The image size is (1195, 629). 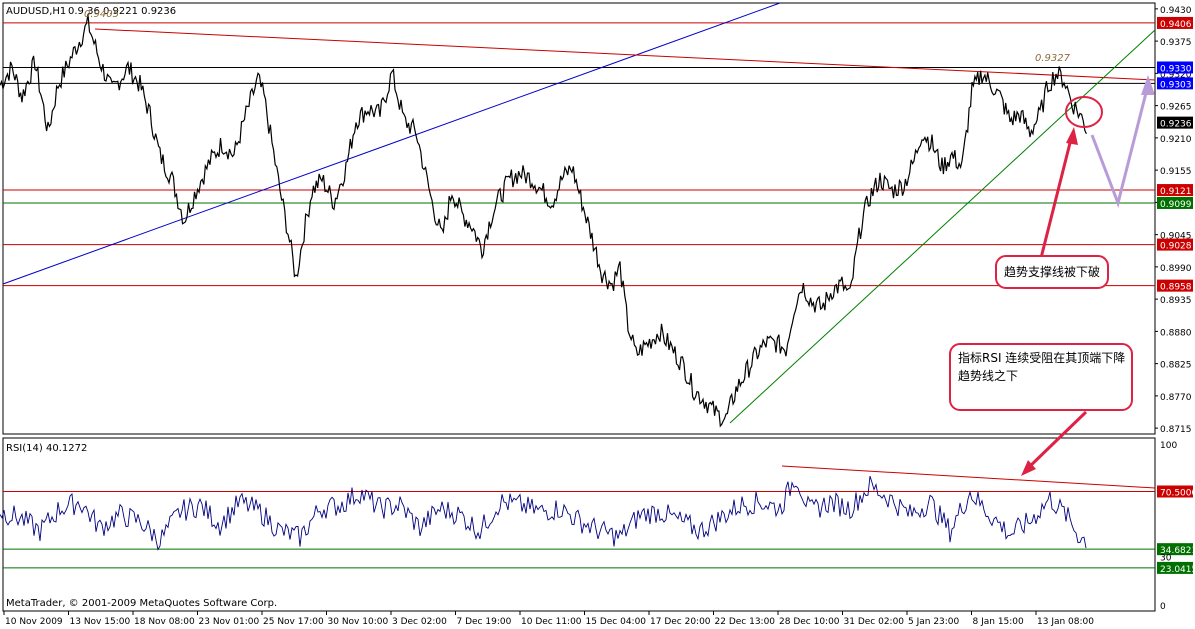 I want to click on level-tag-text-3: 0.9121, so click(x=1176, y=192).